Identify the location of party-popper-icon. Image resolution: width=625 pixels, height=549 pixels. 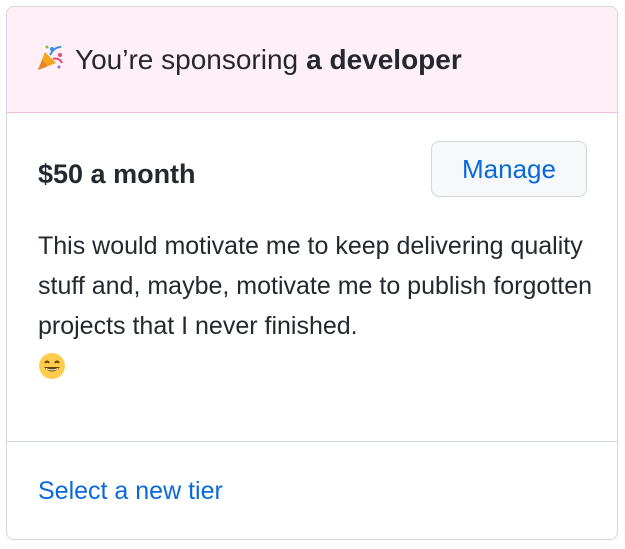
(50, 58).